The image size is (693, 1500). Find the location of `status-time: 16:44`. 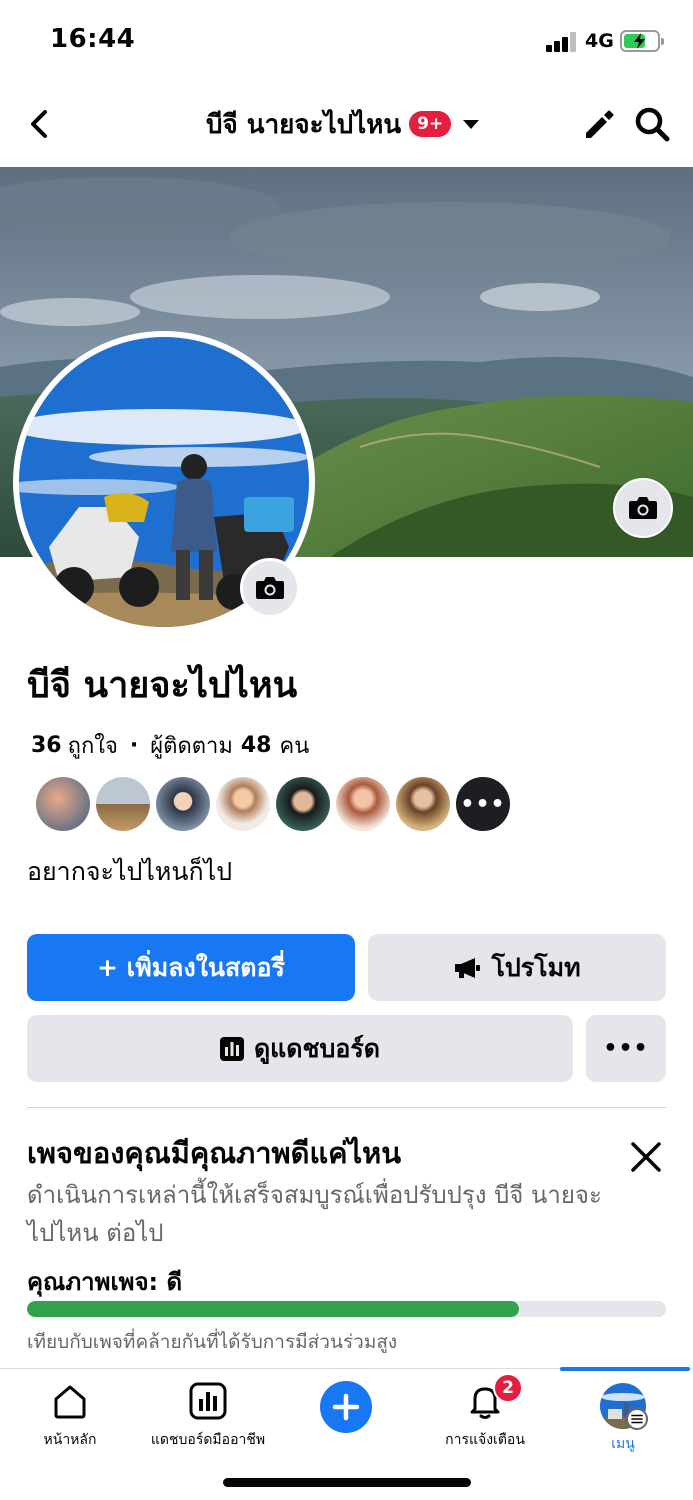

status-time: 16:44 is located at coordinates (93, 39).